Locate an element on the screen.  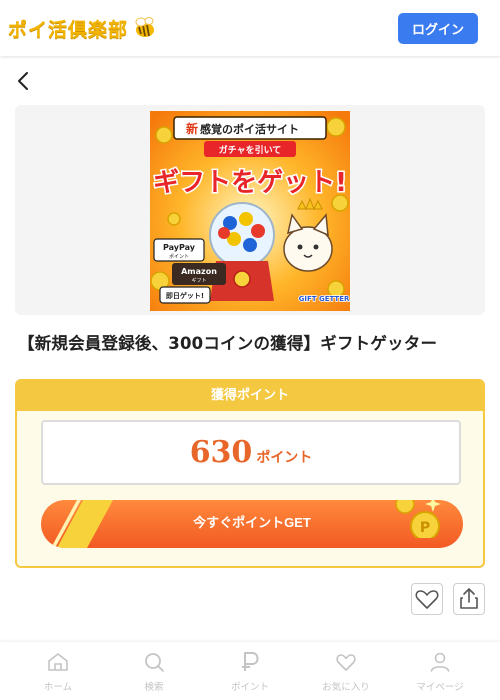
point-value-box: 630 ポイント is located at coordinates (251, 452).